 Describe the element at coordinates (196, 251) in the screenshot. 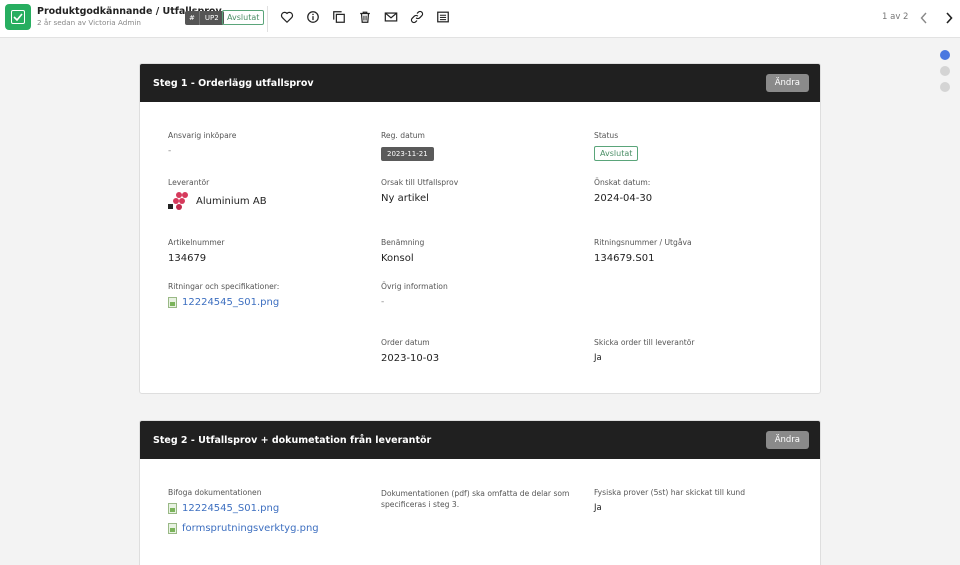

I see `artikelnummer-field: Artikelnummer 134679` at that location.